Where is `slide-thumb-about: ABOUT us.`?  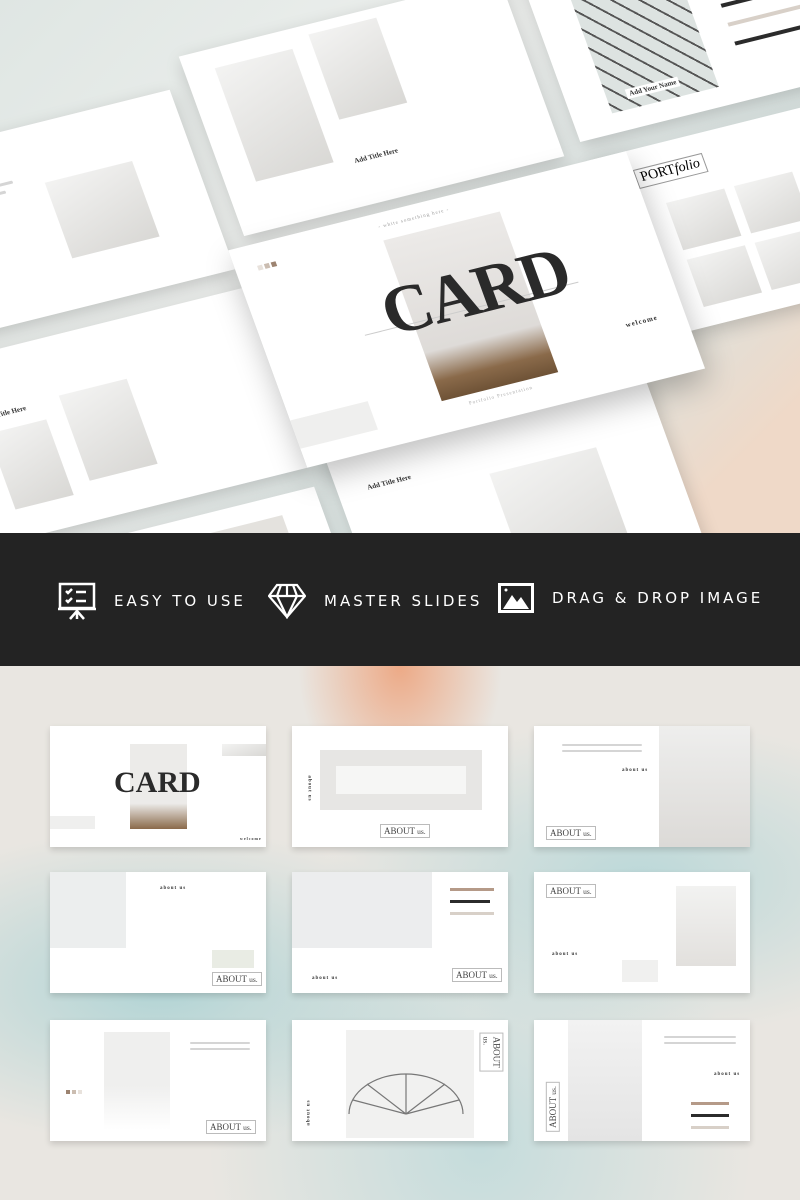 slide-thumb-about: ABOUT us. is located at coordinates (158, 1080).